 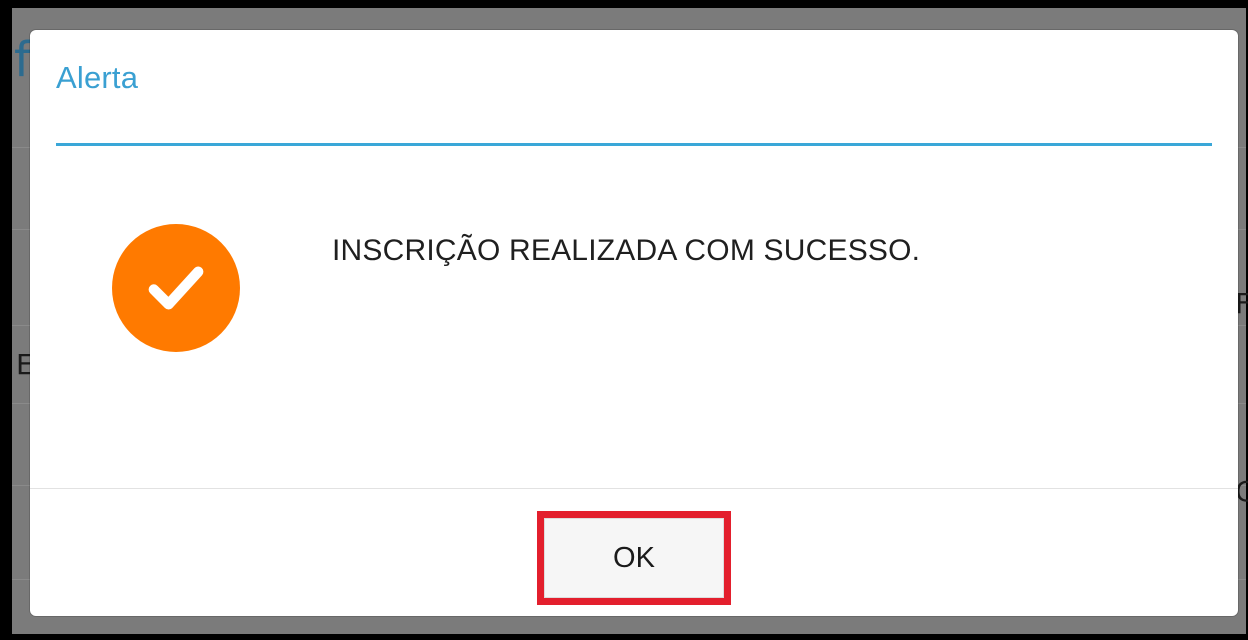 What do you see at coordinates (176, 288) in the screenshot?
I see `check-circle-icon` at bounding box center [176, 288].